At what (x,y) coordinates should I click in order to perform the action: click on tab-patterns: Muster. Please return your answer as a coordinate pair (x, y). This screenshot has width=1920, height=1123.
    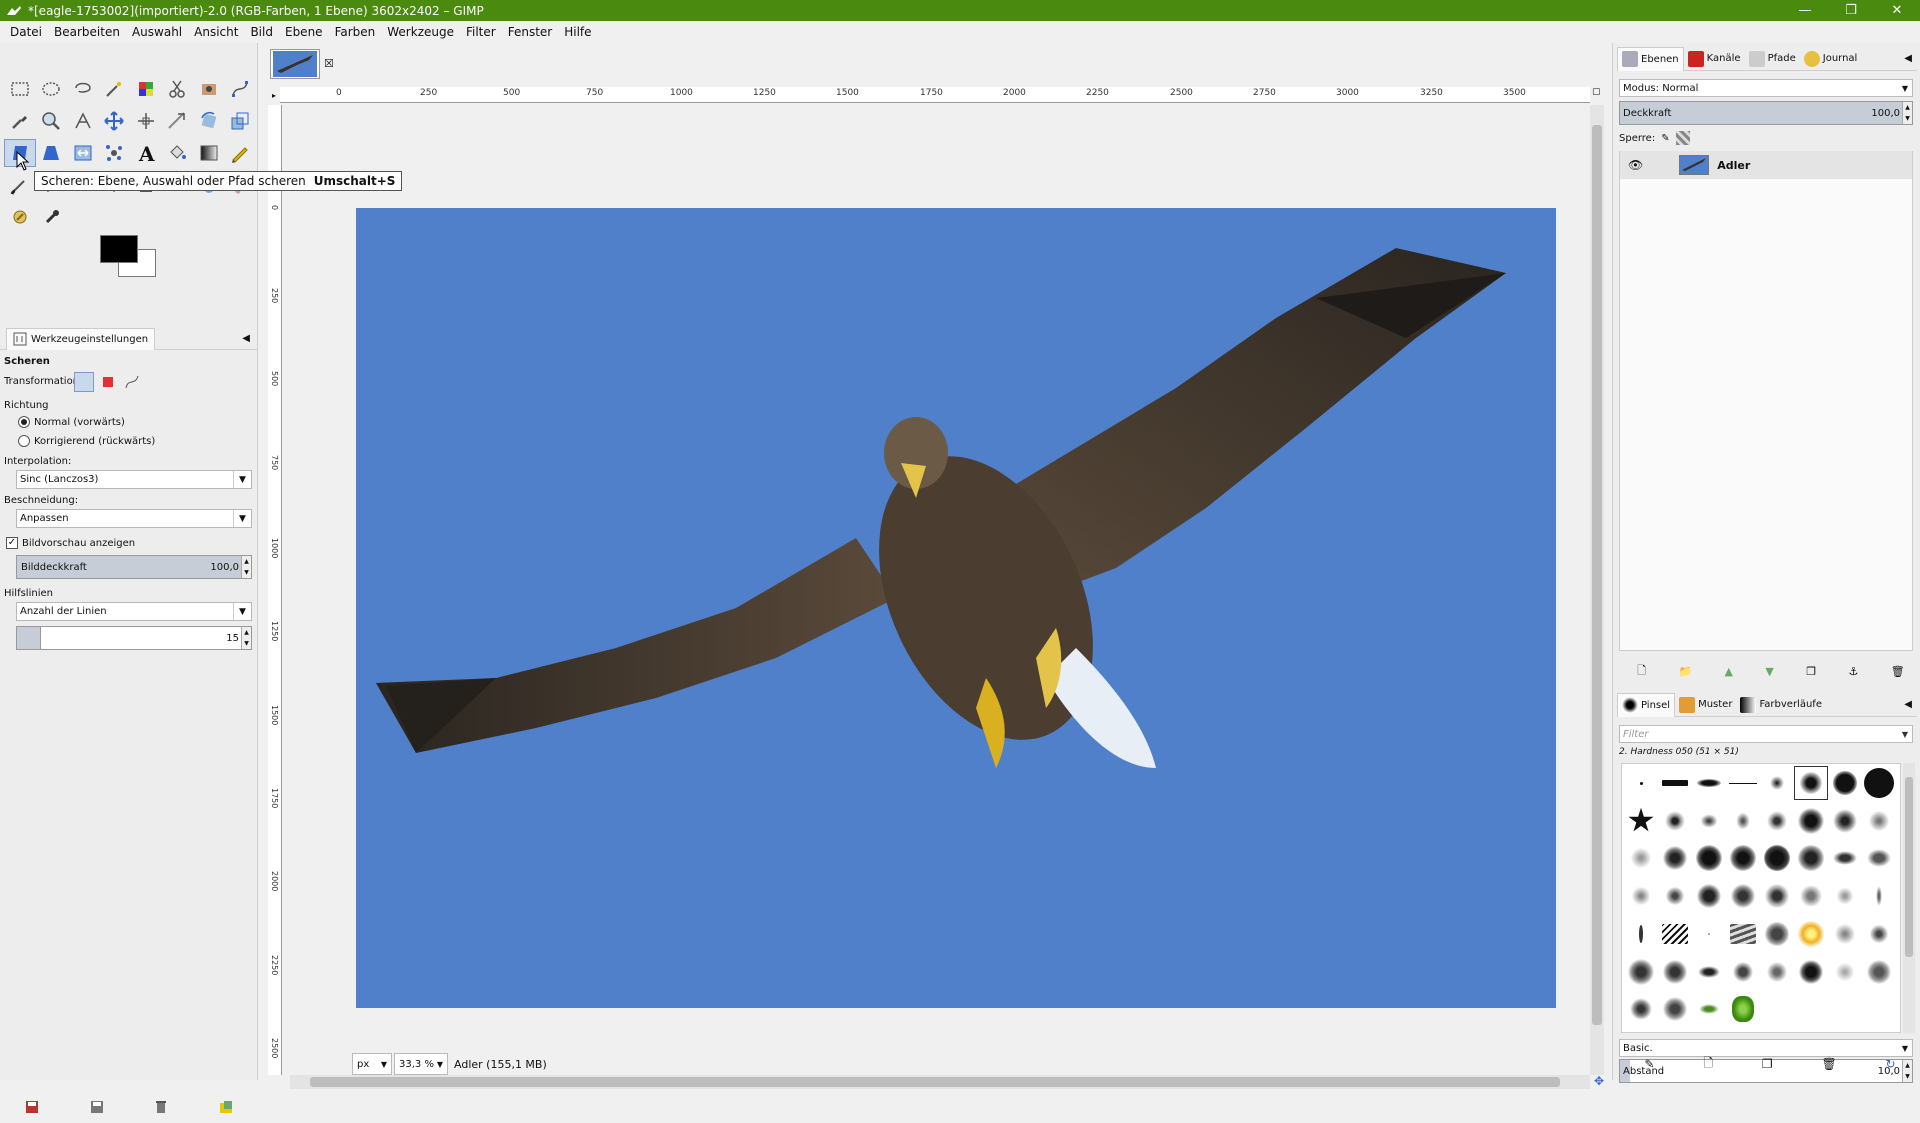
    Looking at the image, I should click on (1705, 705).